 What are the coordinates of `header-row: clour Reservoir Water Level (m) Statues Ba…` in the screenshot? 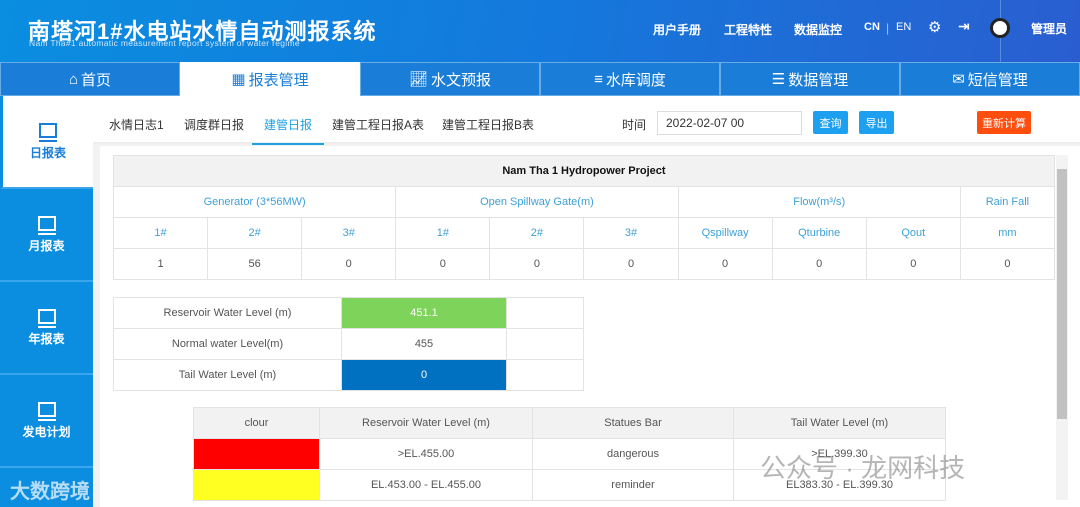 It's located at (569, 423).